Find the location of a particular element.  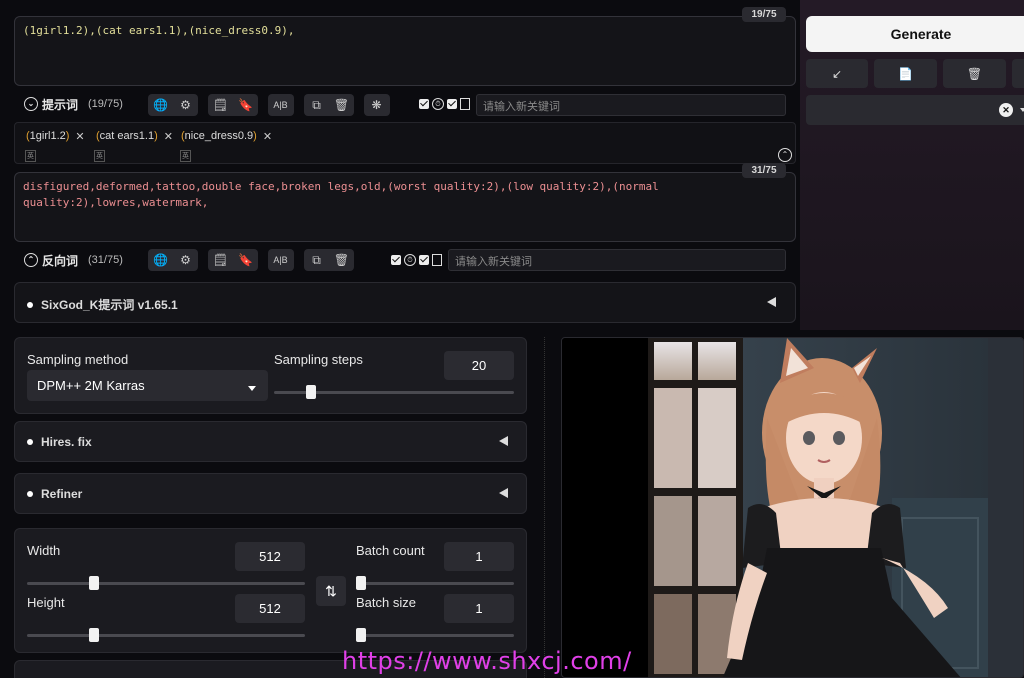

divider is located at coordinates (544, 507).